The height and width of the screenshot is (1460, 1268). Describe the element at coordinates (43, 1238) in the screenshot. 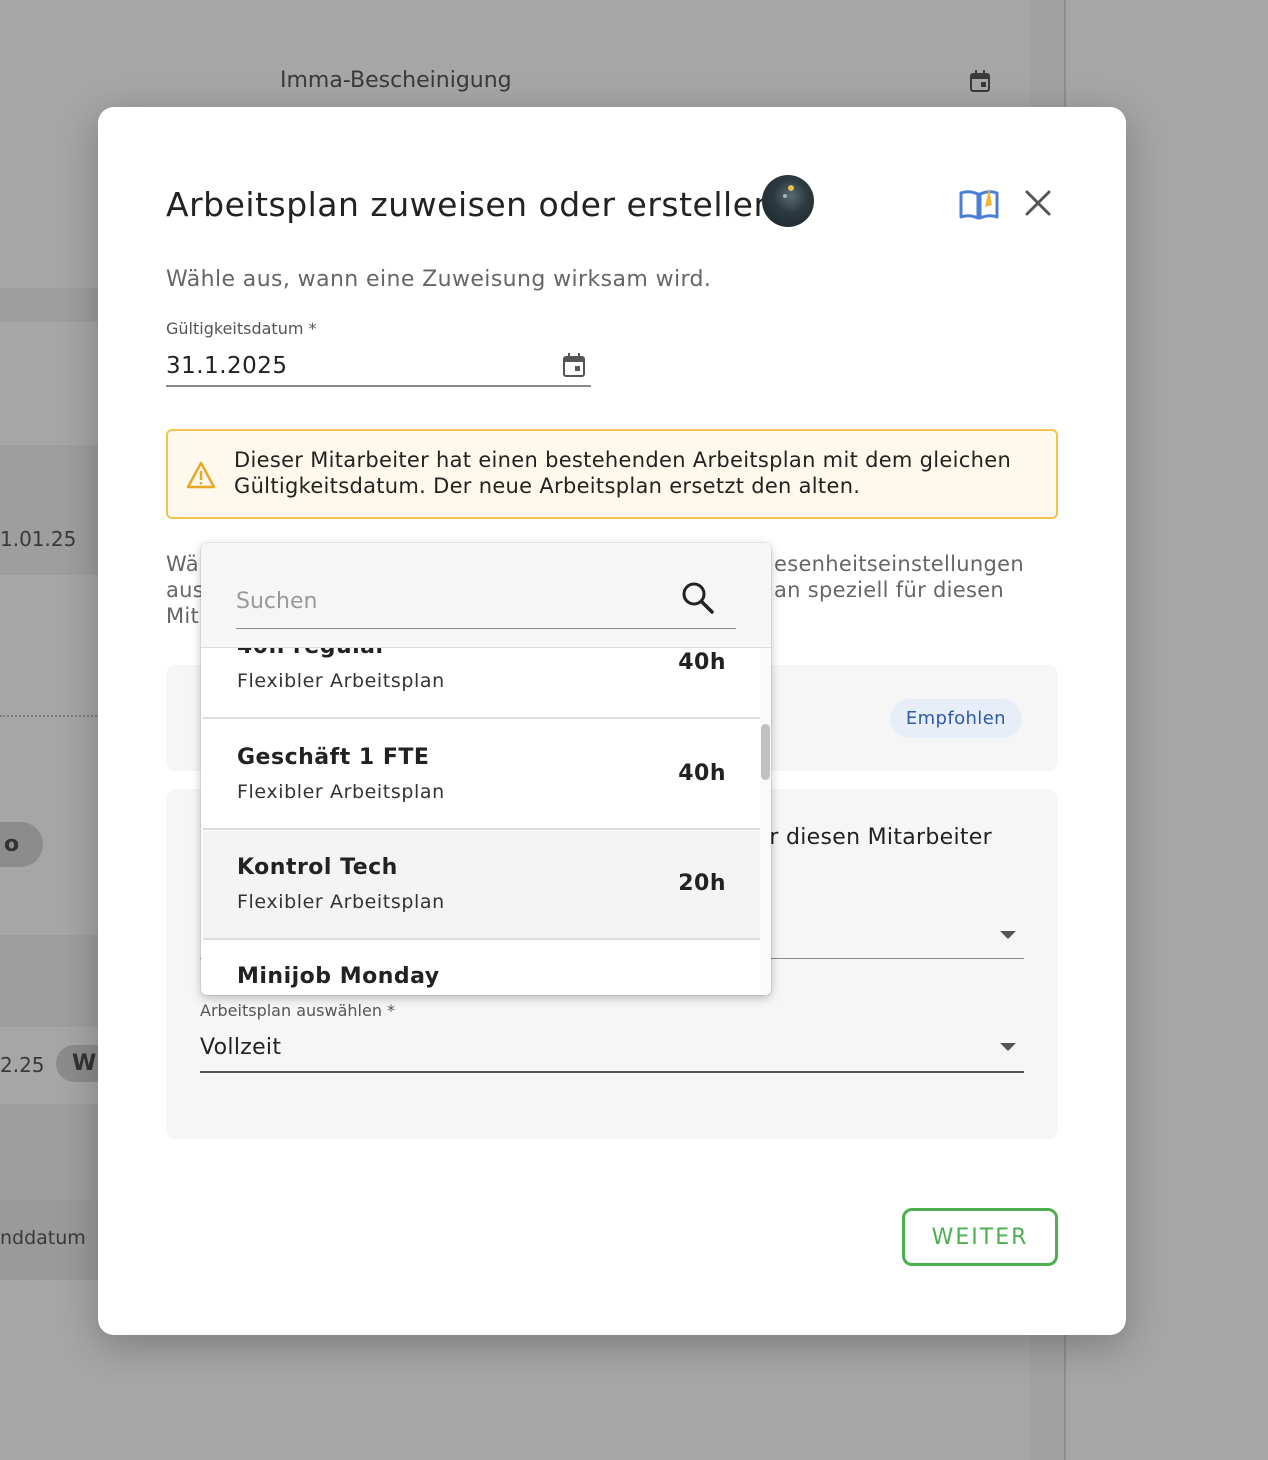

I see `background-enddate-label: nddatum` at that location.